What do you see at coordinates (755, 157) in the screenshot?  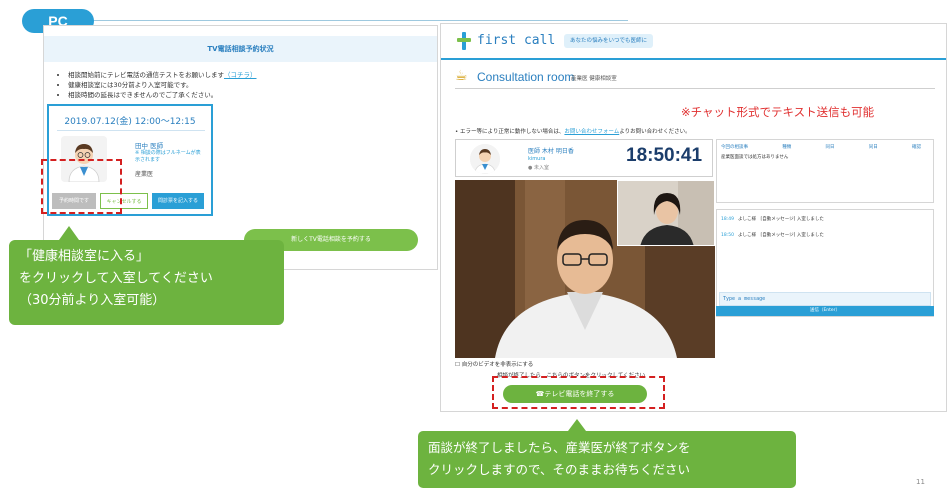 I see `info-text: 産業医面談では処方はありません` at bounding box center [755, 157].